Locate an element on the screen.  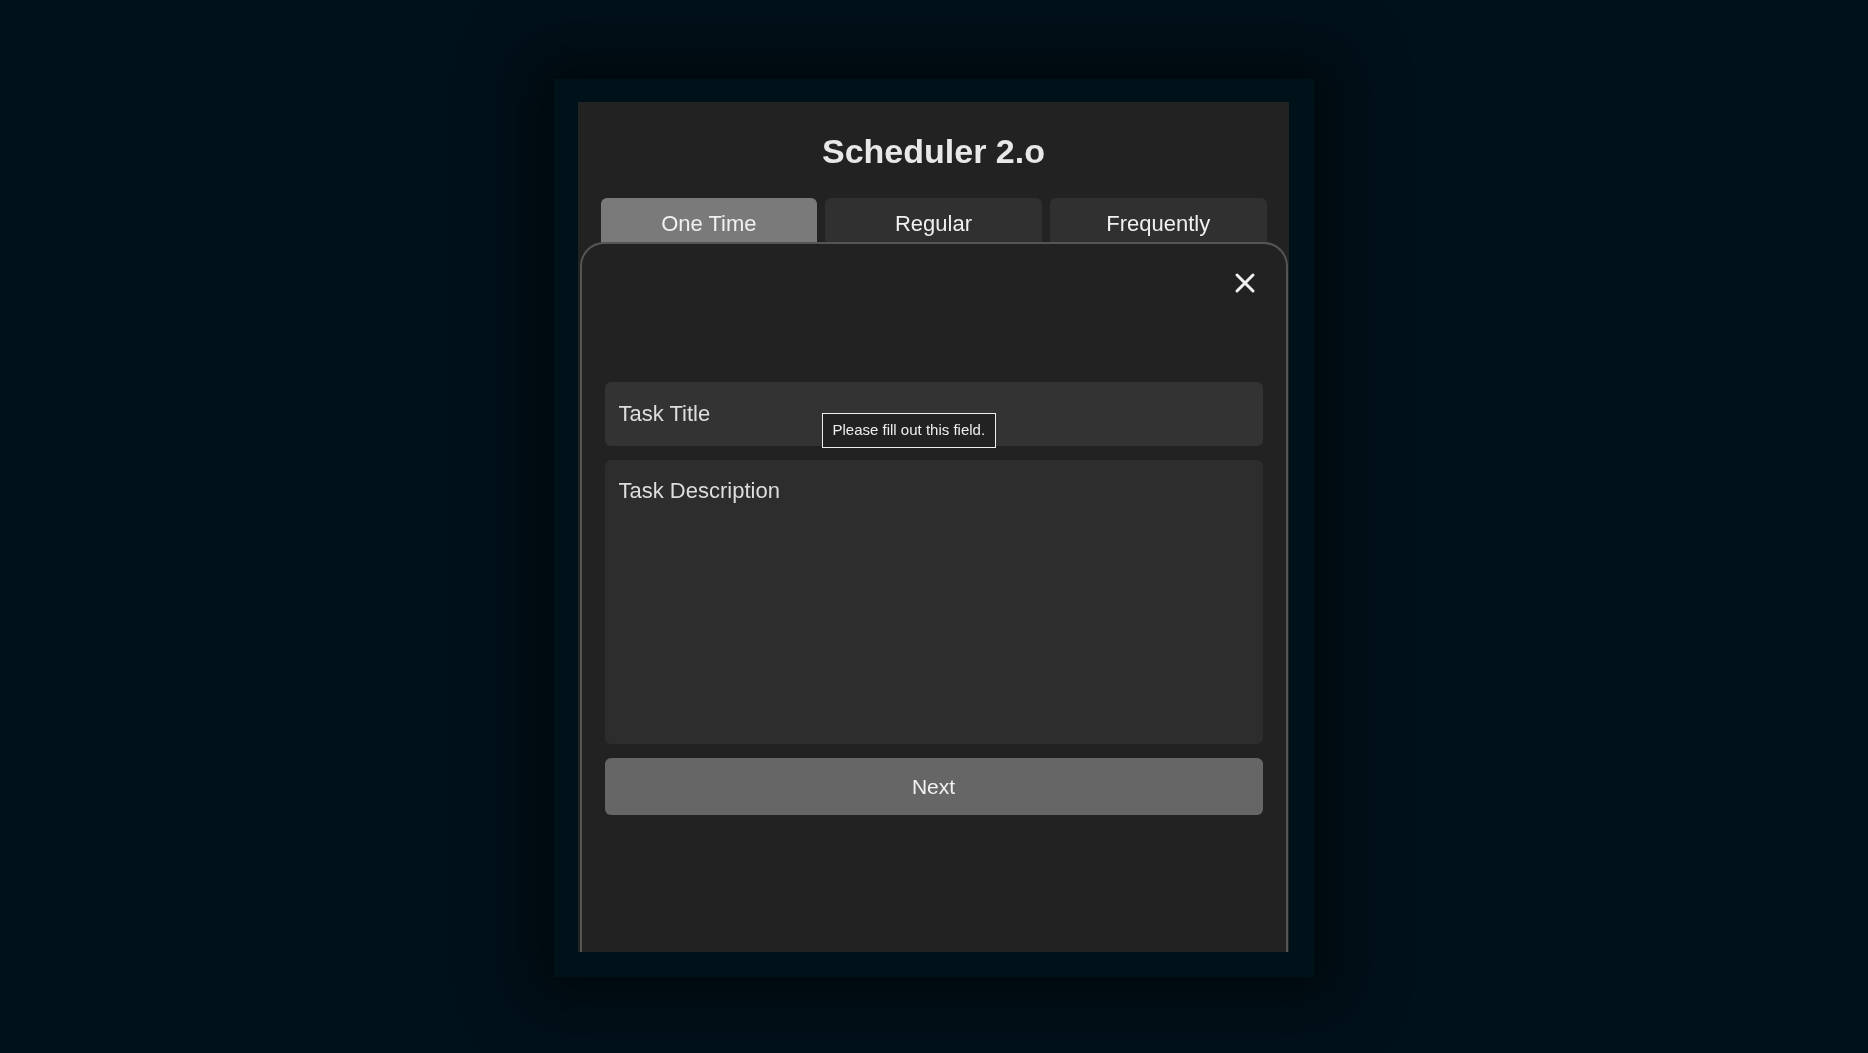
app-title: Scheduler 2.o is located at coordinates (933, 151).